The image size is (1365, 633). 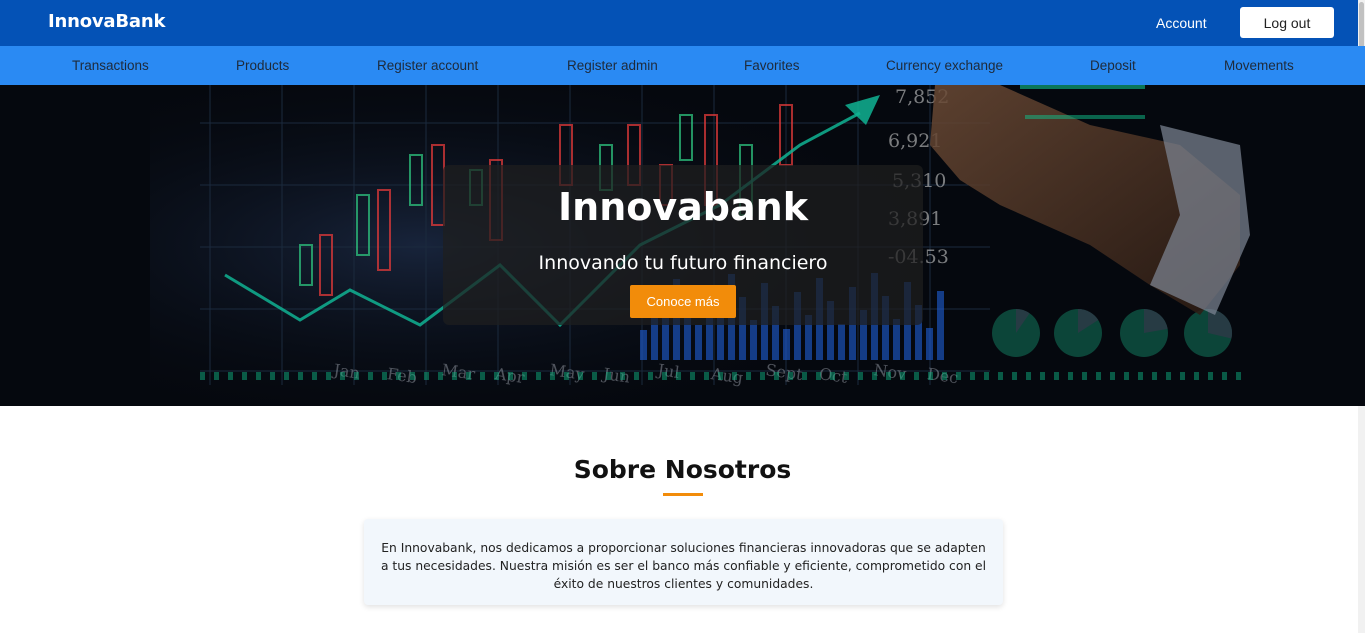 What do you see at coordinates (262, 65) in the screenshot?
I see `nav-item-products: Products` at bounding box center [262, 65].